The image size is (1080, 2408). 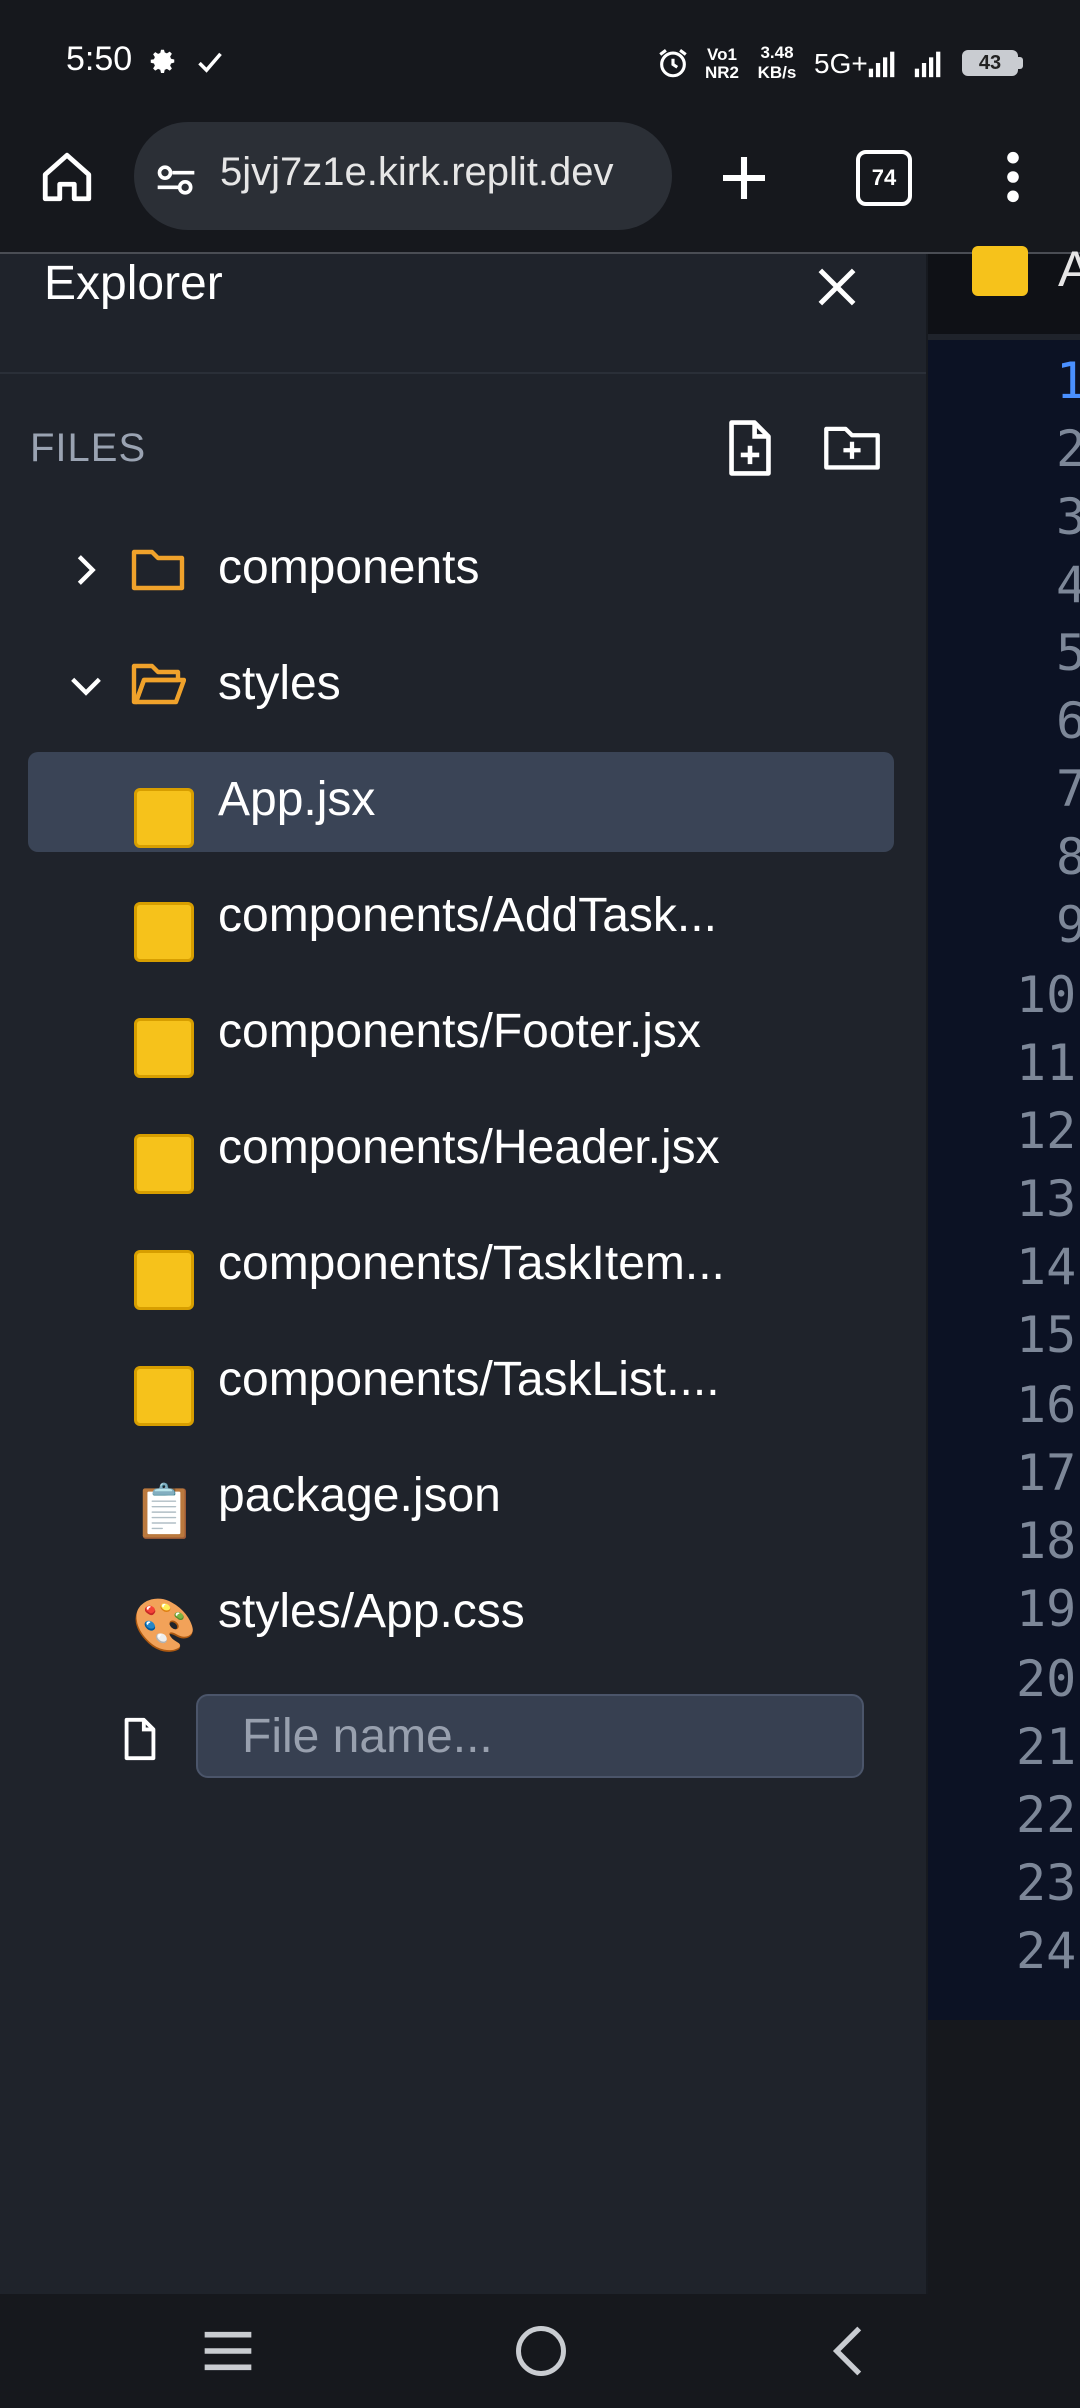 I want to click on line-number: 15, so click(x=1046, y=1335).